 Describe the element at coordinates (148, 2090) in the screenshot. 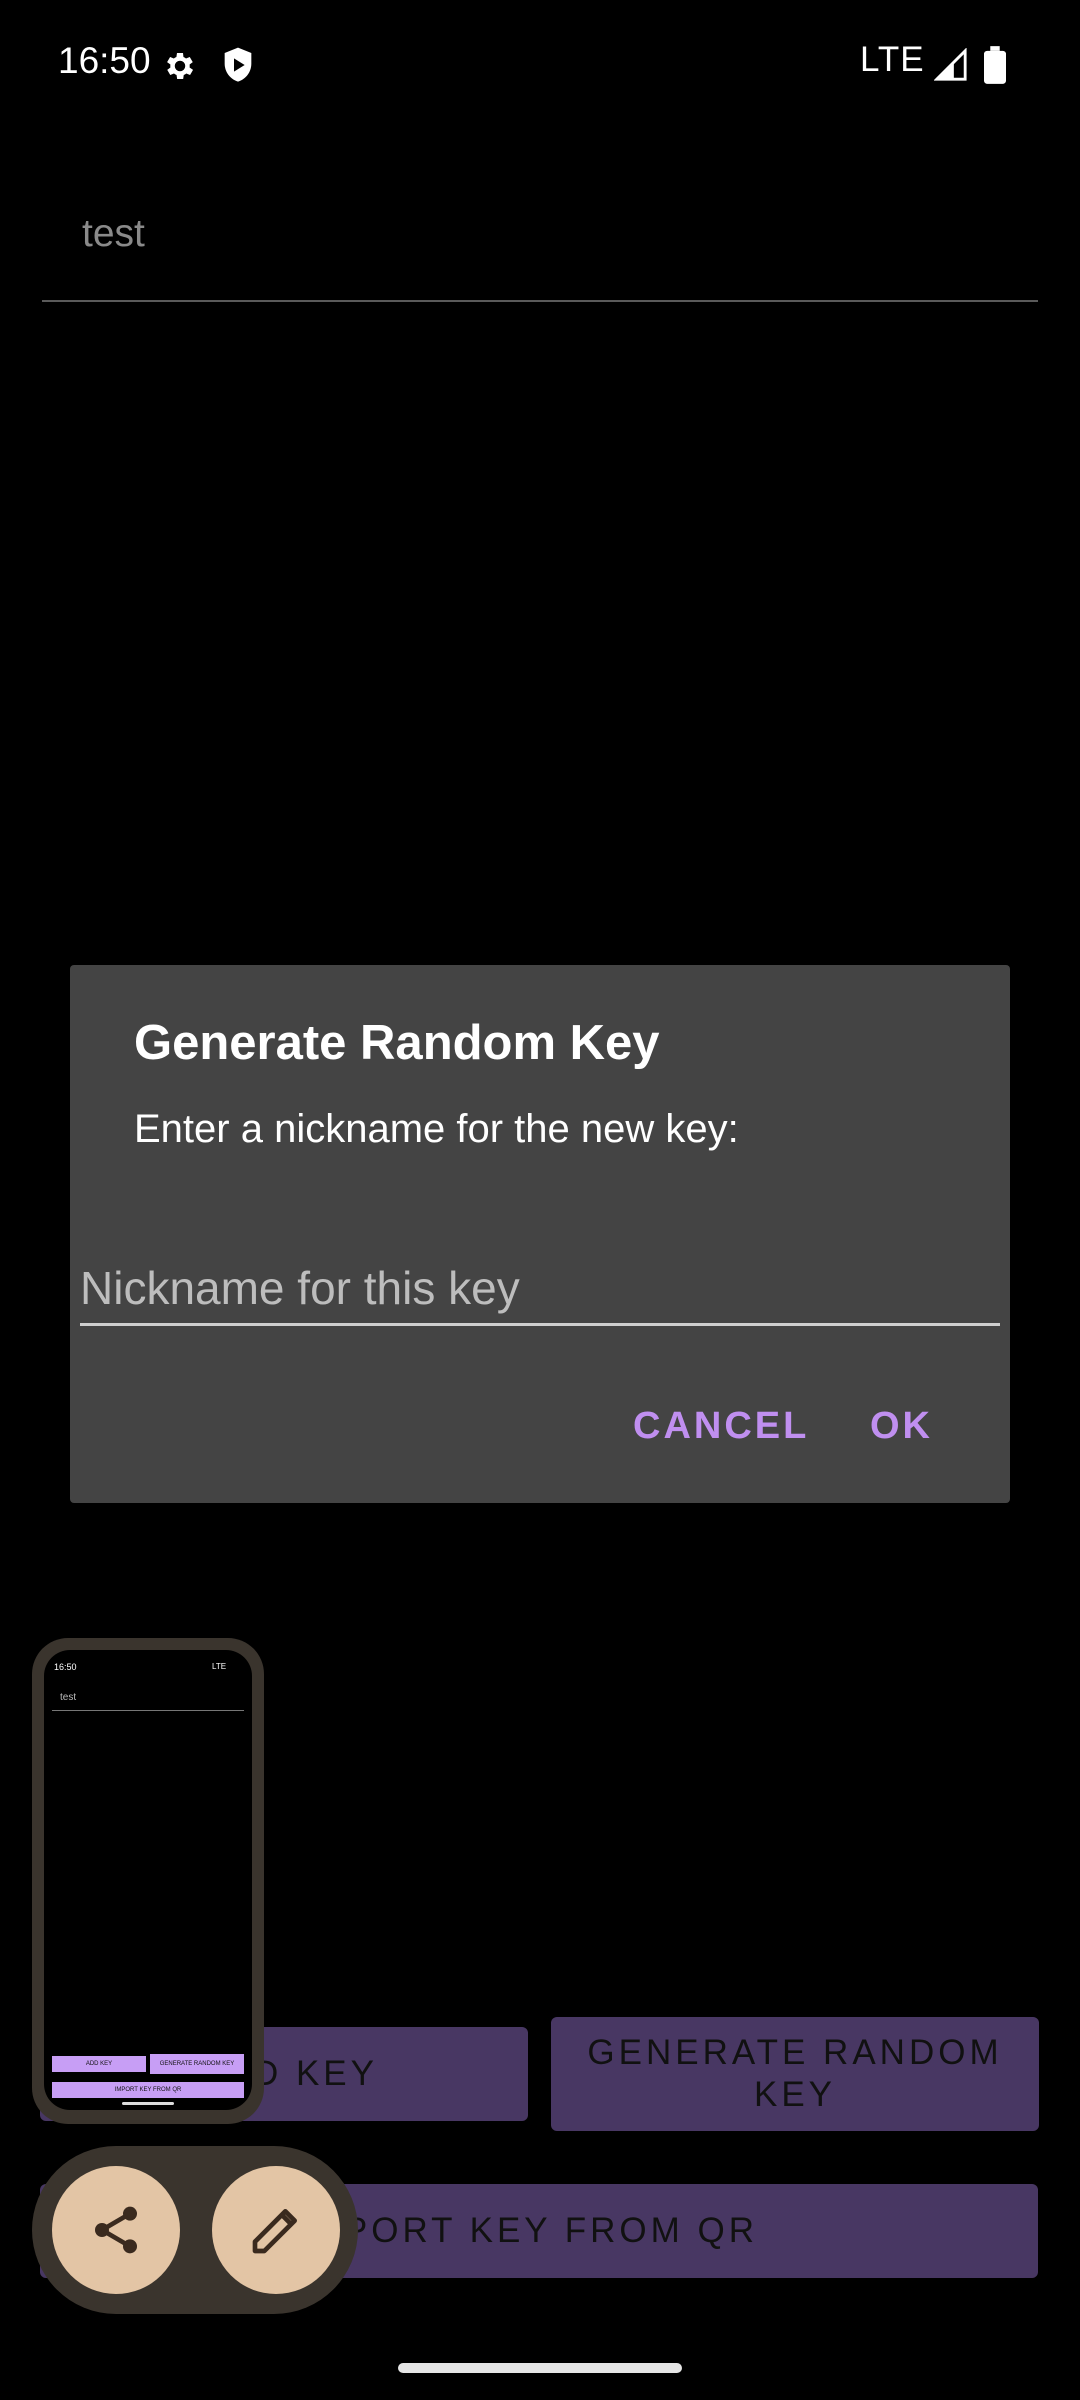

I see `thumbnail-import-key: IMPORT KEY FROM QR` at that location.